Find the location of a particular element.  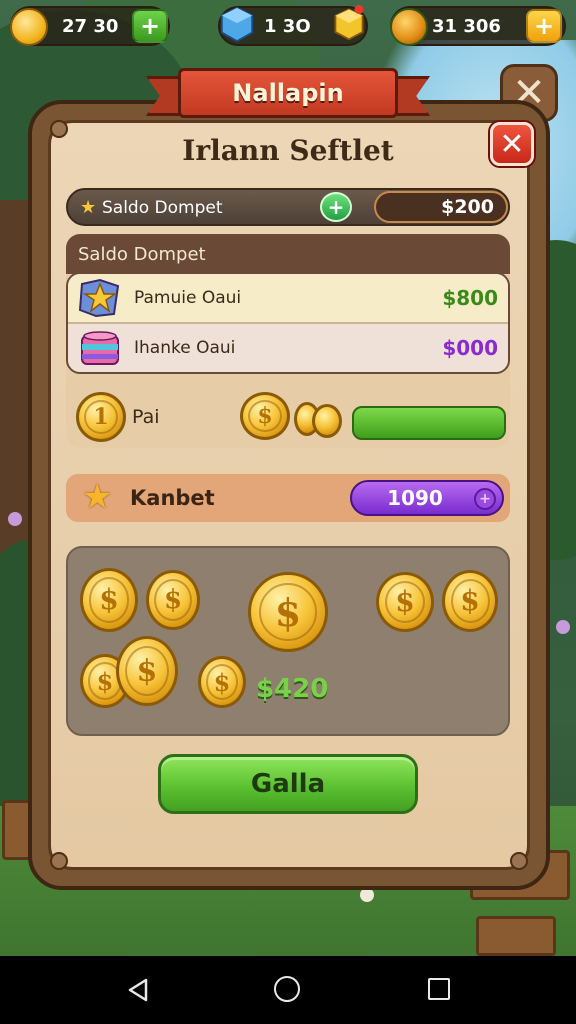

gems-counter: 1 3O is located at coordinates (293, 25).